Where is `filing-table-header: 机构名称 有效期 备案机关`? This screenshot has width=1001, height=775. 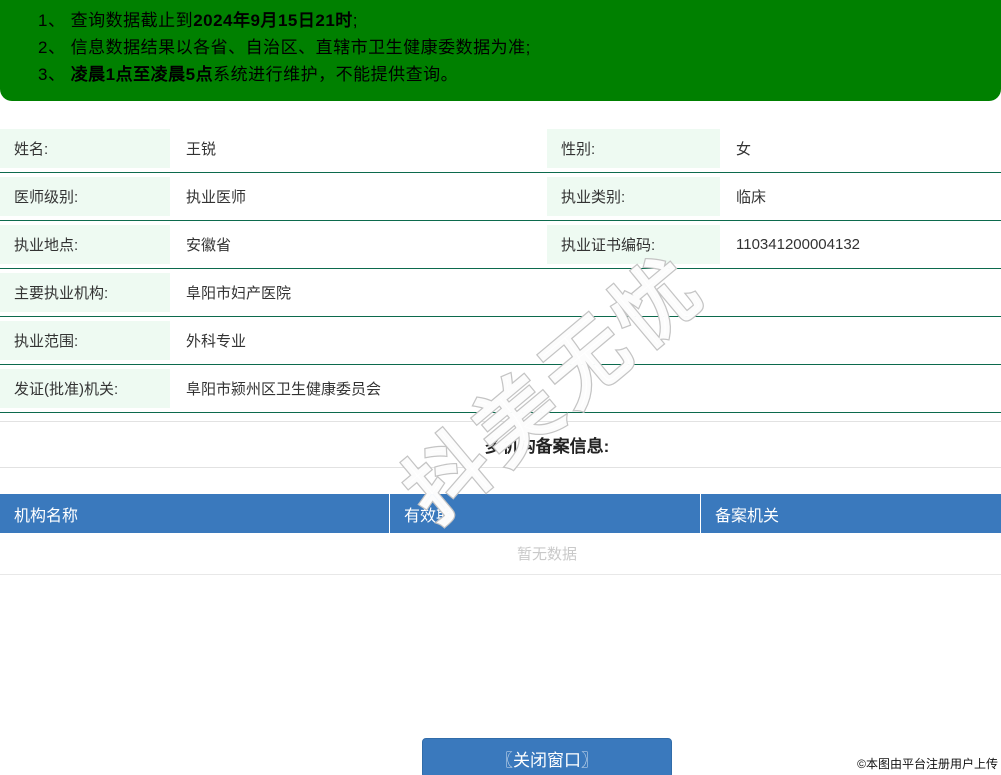
filing-table-header: 机构名称 有效期 备案机关 is located at coordinates (500, 513).